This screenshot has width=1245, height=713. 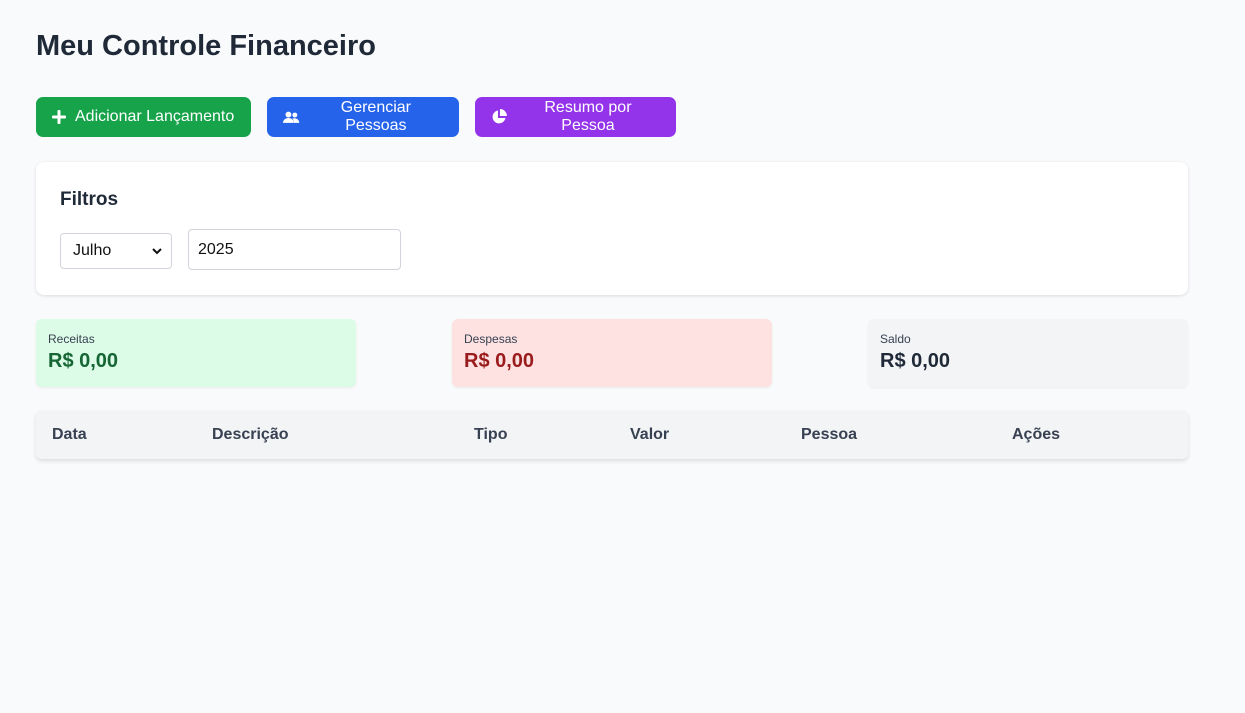 I want to click on income-card: Receitas R$ 0,00, so click(x=196, y=353).